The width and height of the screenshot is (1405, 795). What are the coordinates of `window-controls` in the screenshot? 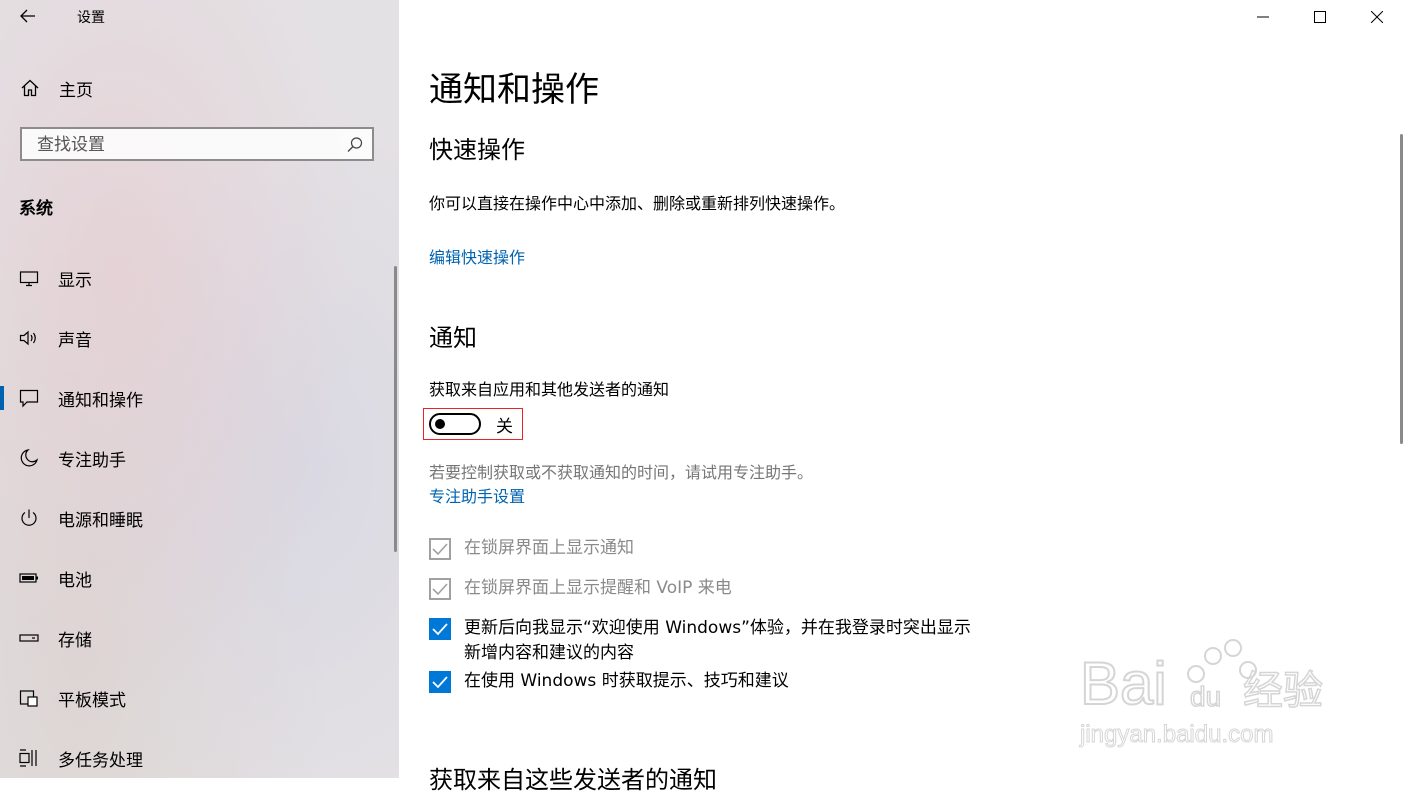 It's located at (1319, 17).